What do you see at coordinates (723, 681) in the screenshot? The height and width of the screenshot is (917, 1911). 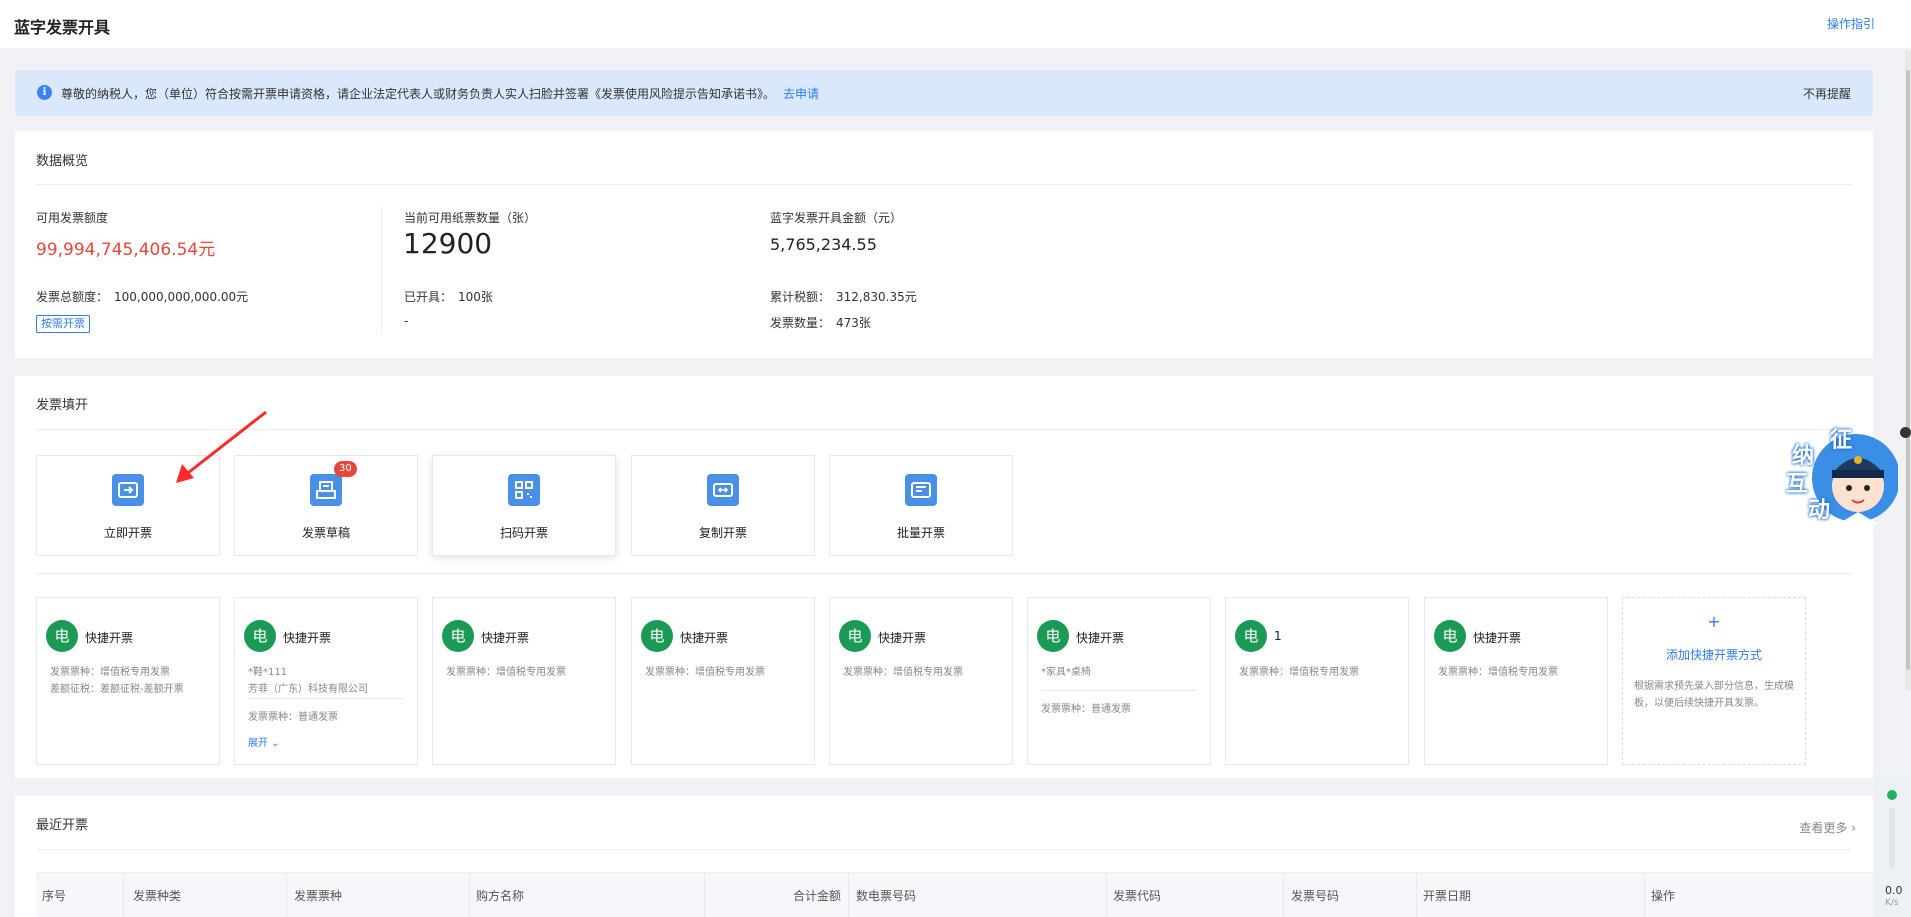 I see `quick-card-4: 电 快捷开票 发票票种：增值税专用发票` at bounding box center [723, 681].